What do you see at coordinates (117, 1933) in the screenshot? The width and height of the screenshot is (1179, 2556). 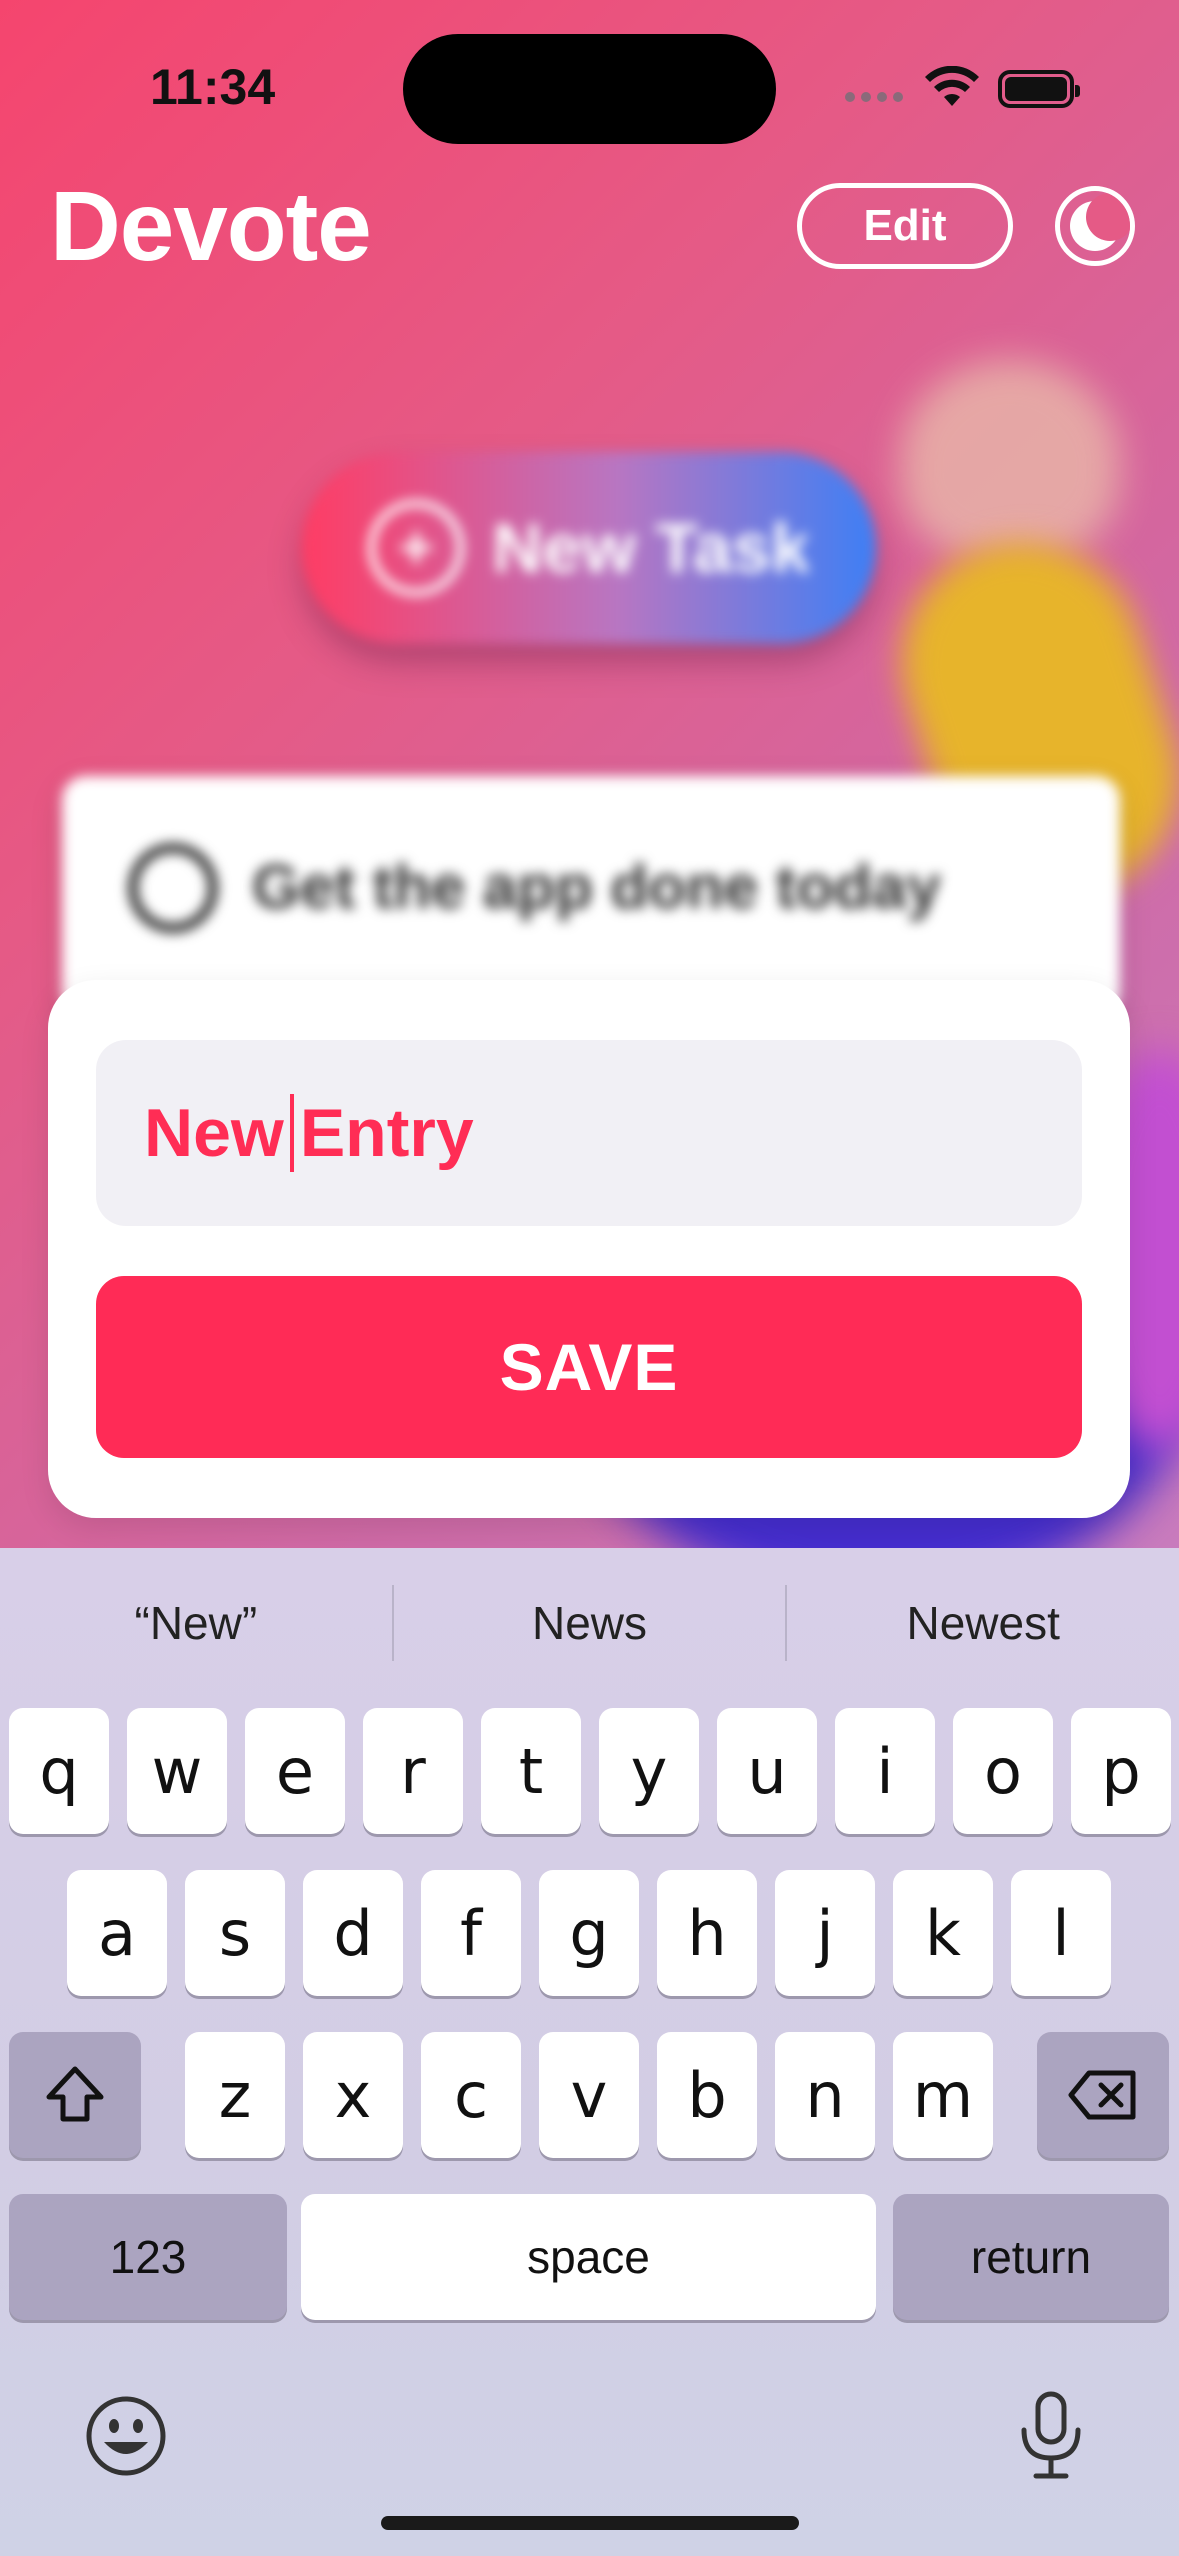 I see `key-a: a` at bounding box center [117, 1933].